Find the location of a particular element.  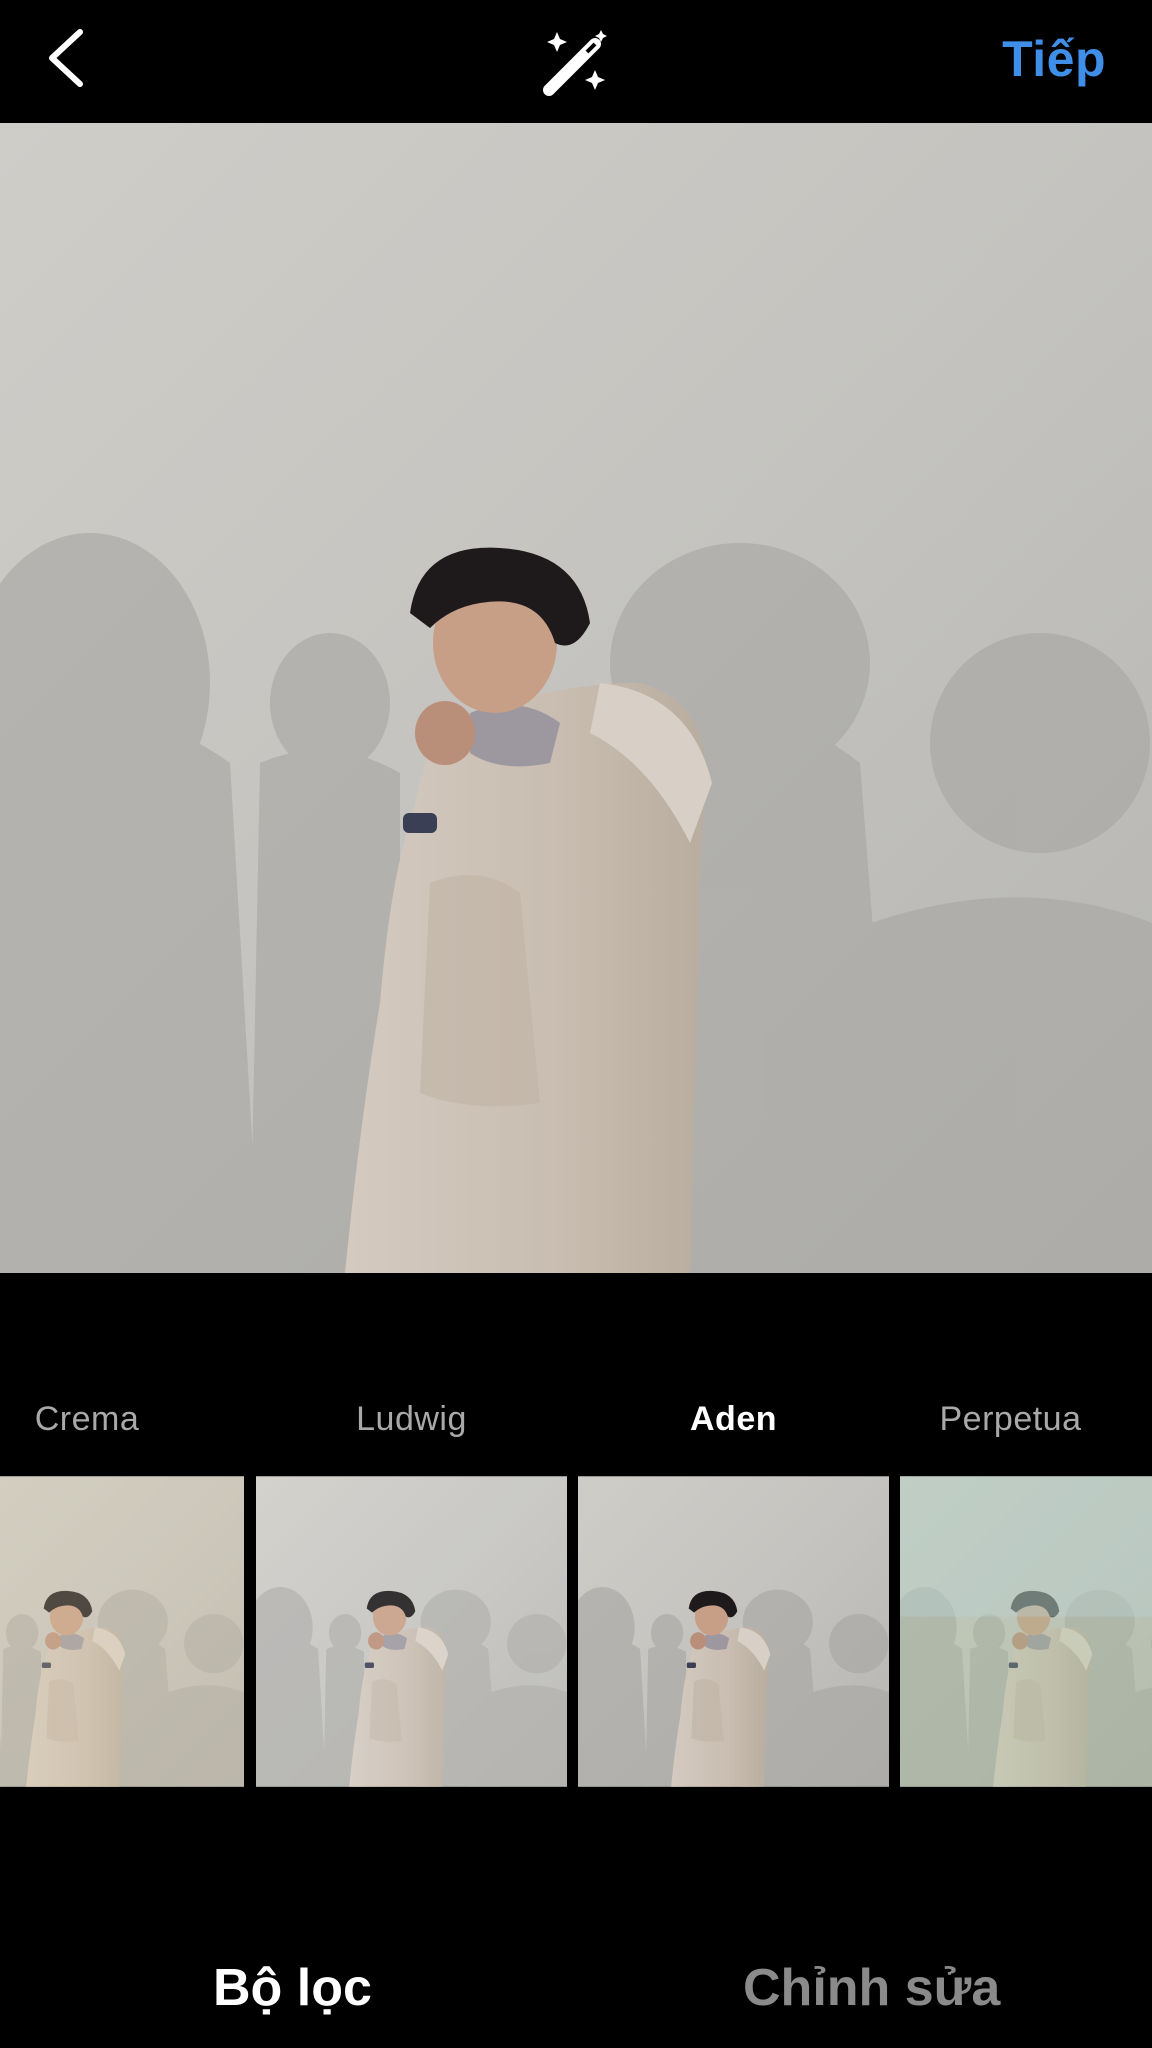

filter-label: Aden is located at coordinates (733, 1419).